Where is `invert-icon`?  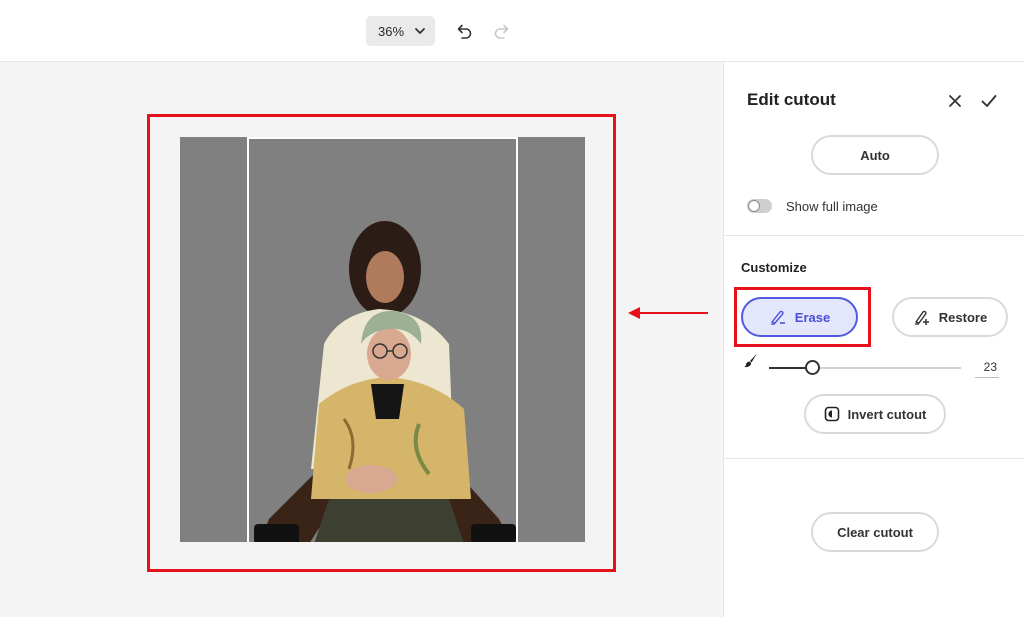
invert-icon is located at coordinates (831, 414).